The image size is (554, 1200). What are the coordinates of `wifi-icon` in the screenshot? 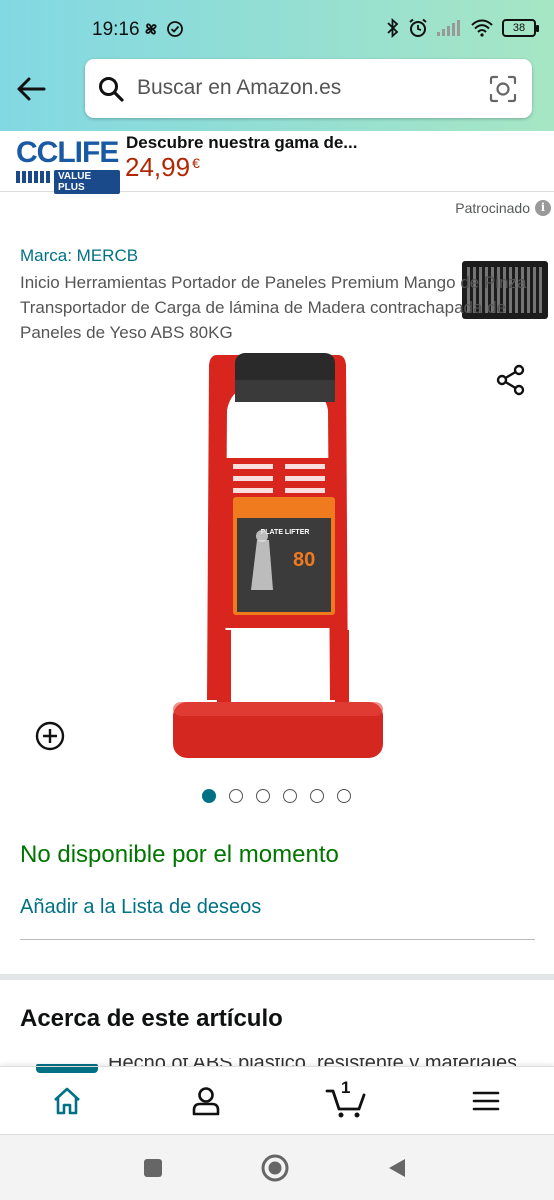 It's located at (482, 28).